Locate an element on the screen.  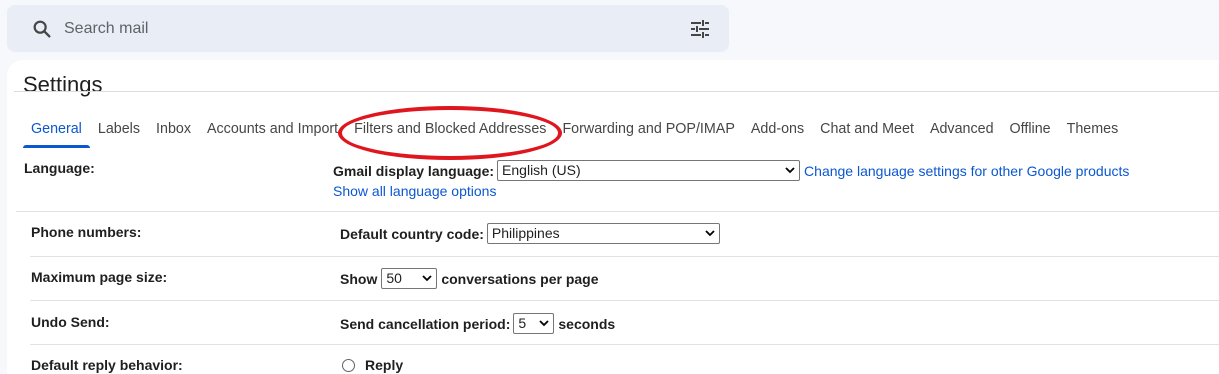
setting-label-phone: Phone numbers: is located at coordinates (86, 232).